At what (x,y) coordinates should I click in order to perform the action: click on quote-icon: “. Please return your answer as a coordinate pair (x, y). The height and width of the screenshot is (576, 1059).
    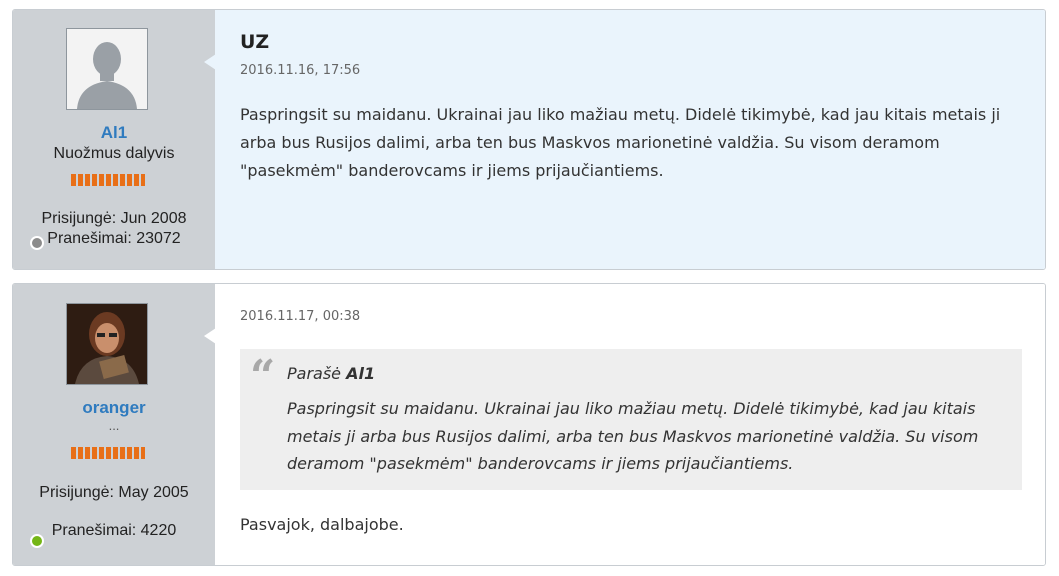
    Looking at the image, I should click on (263, 376).